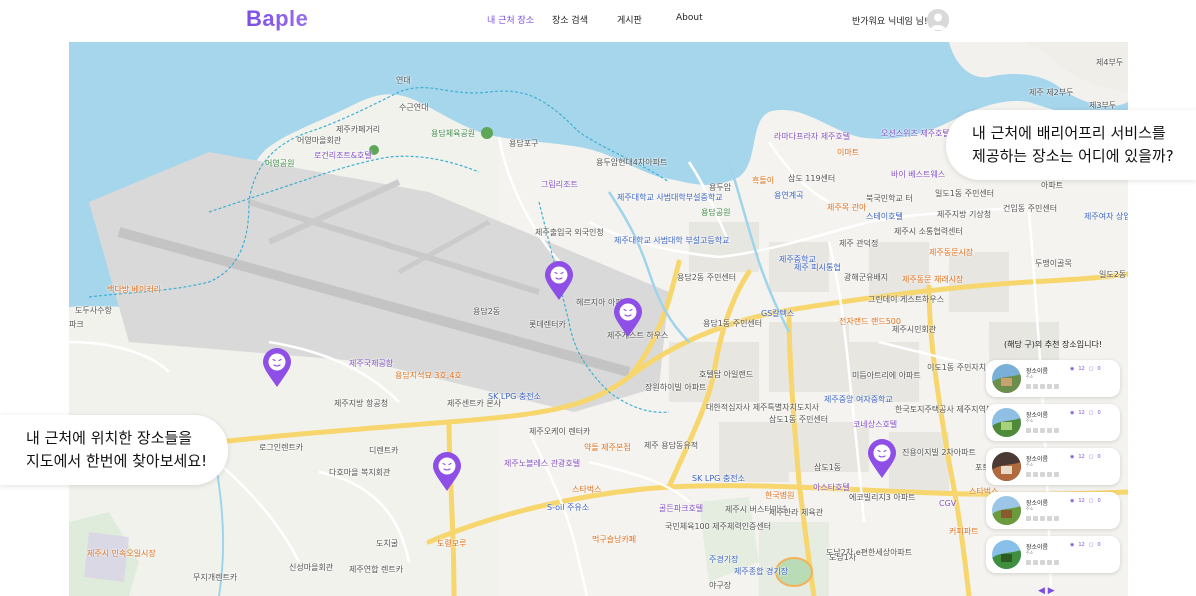 Image resolution: width=1196 pixels, height=596 pixels. What do you see at coordinates (510, 19) in the screenshot?
I see `nav-nearby-places: 내 근처 장소` at bounding box center [510, 19].